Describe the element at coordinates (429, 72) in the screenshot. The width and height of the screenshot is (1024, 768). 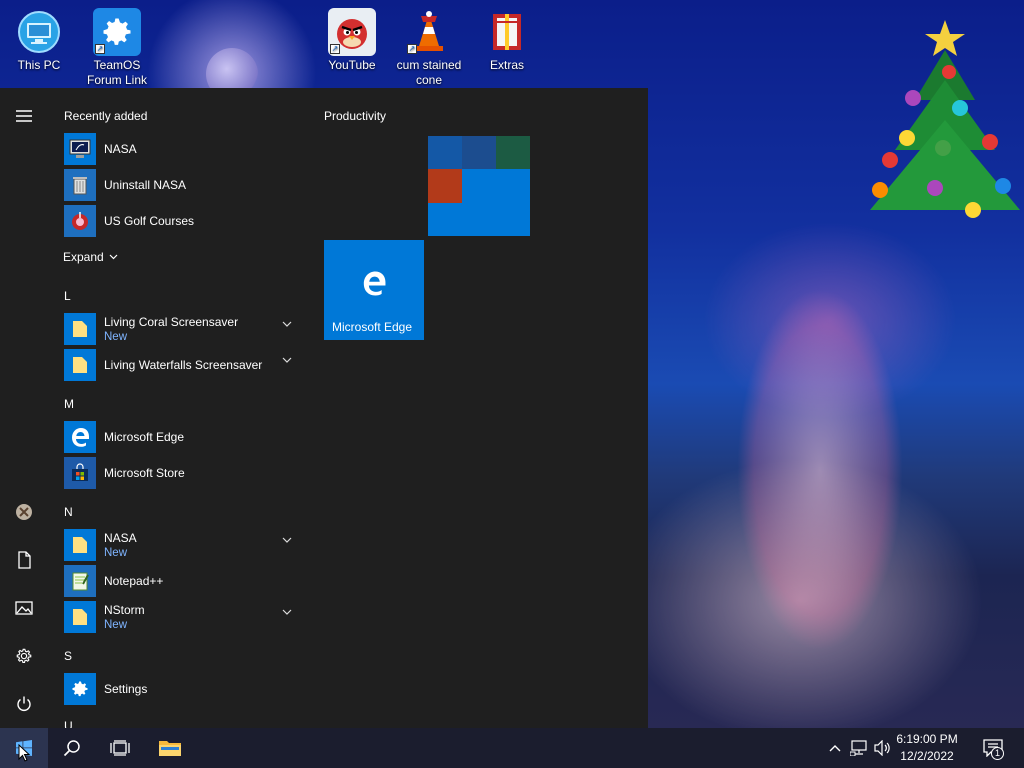
I see `desktop-icon-label: cum stained cone` at that location.